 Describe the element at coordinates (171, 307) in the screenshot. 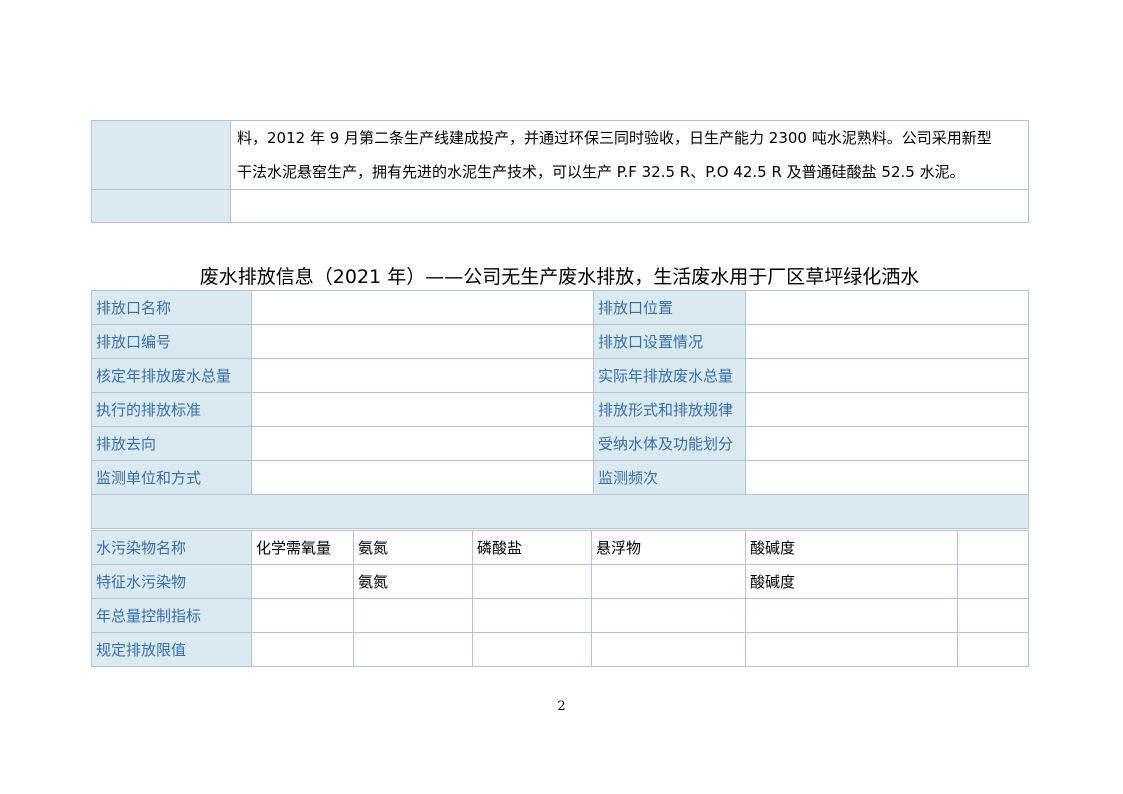

I see `info-label: 排放口名称` at that location.